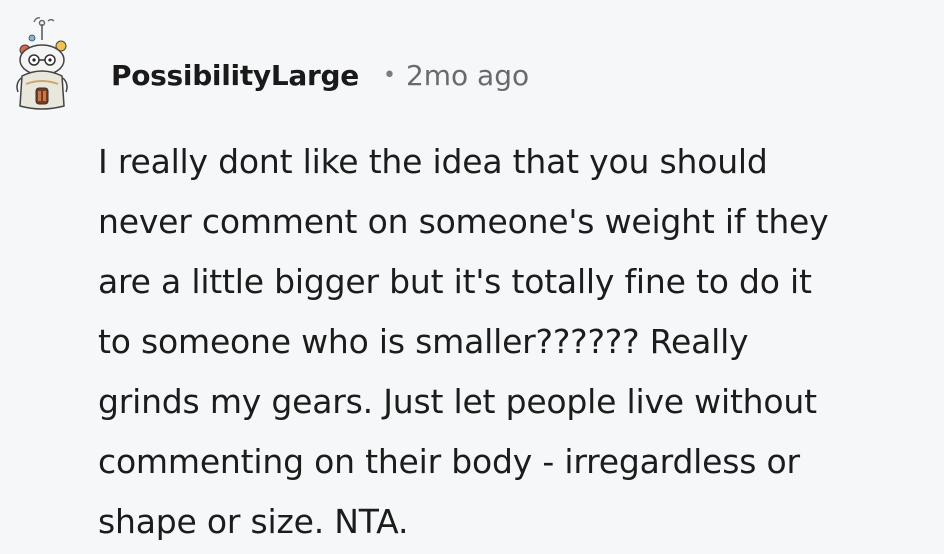  Describe the element at coordinates (467, 75) in the screenshot. I see `timestamp: 2mo ago` at that location.